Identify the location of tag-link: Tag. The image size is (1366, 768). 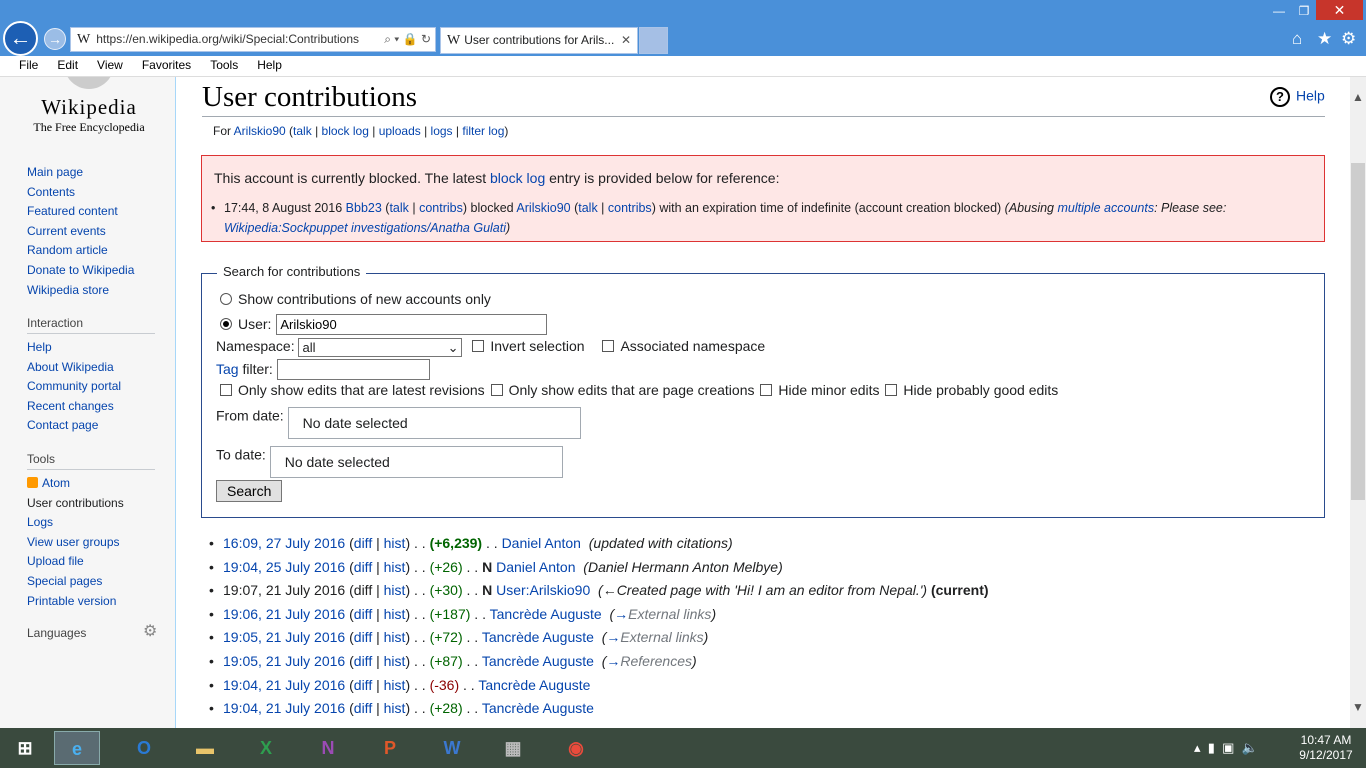
(227, 369).